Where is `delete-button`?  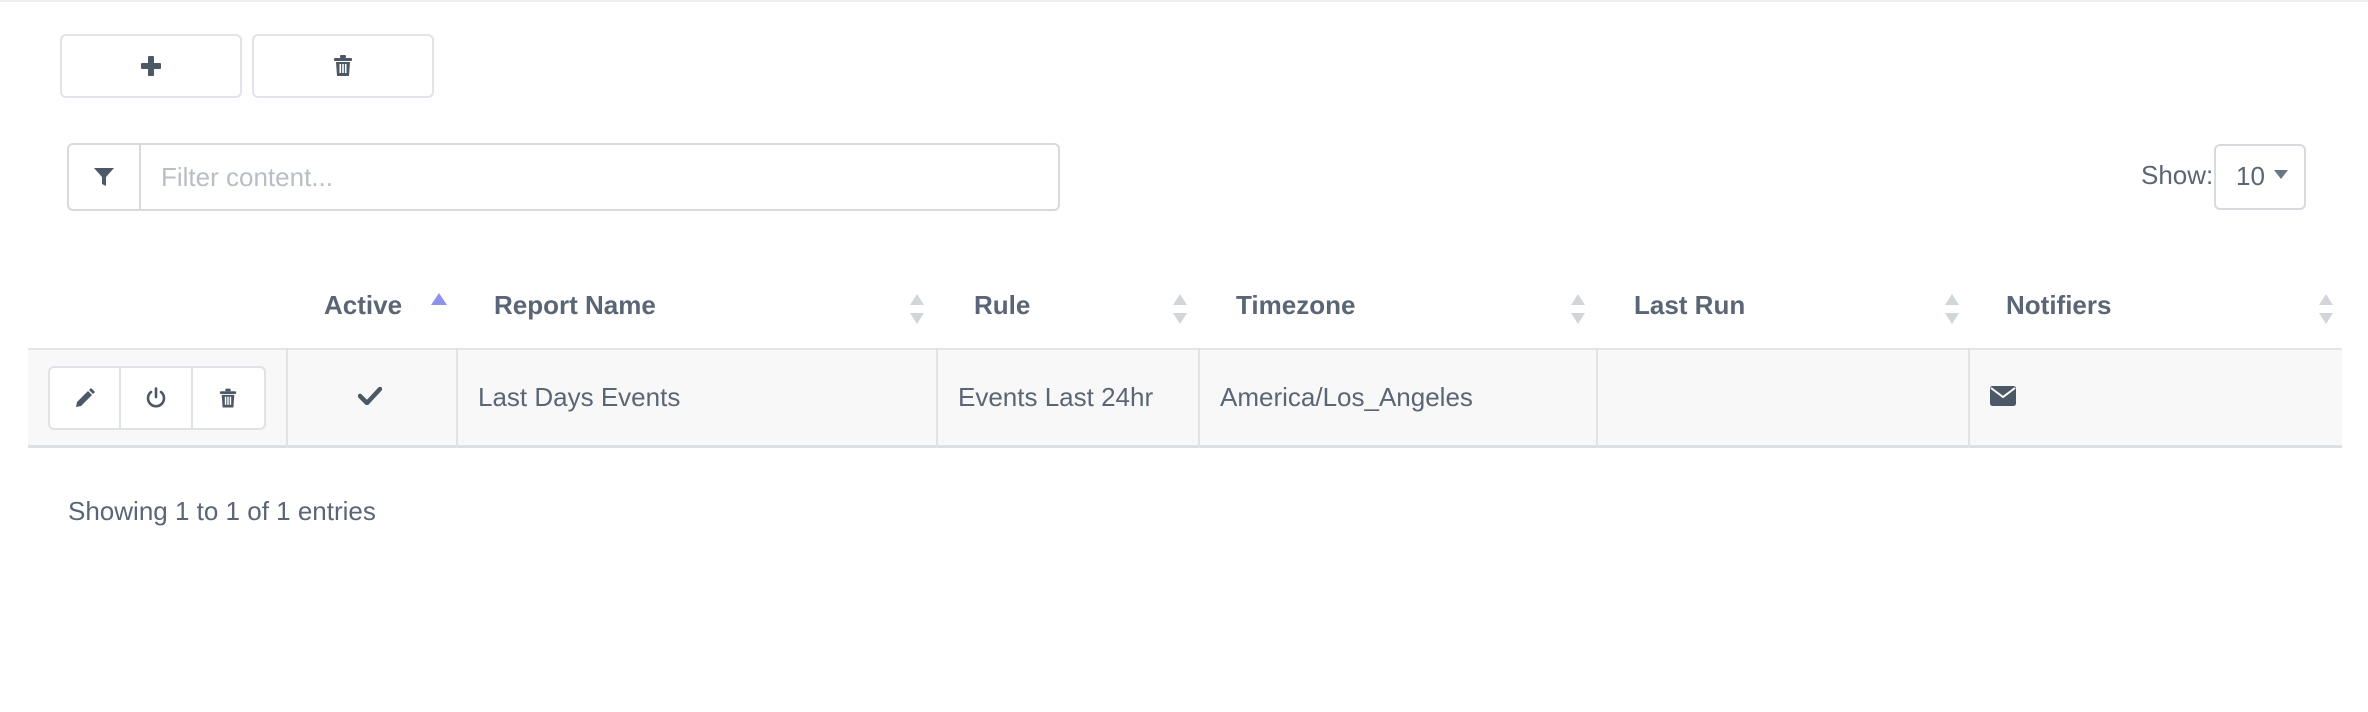 delete-button is located at coordinates (343, 66).